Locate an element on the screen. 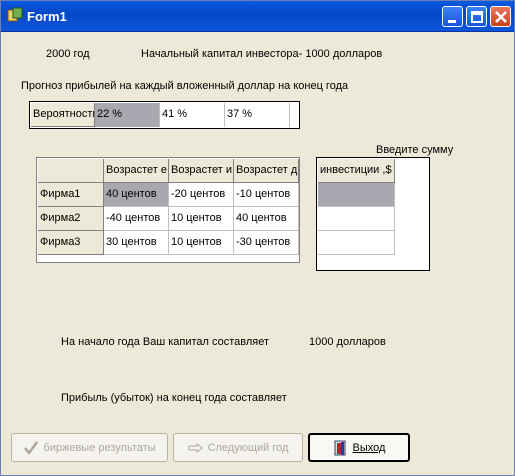  window-title: Form1 is located at coordinates (47, 16).